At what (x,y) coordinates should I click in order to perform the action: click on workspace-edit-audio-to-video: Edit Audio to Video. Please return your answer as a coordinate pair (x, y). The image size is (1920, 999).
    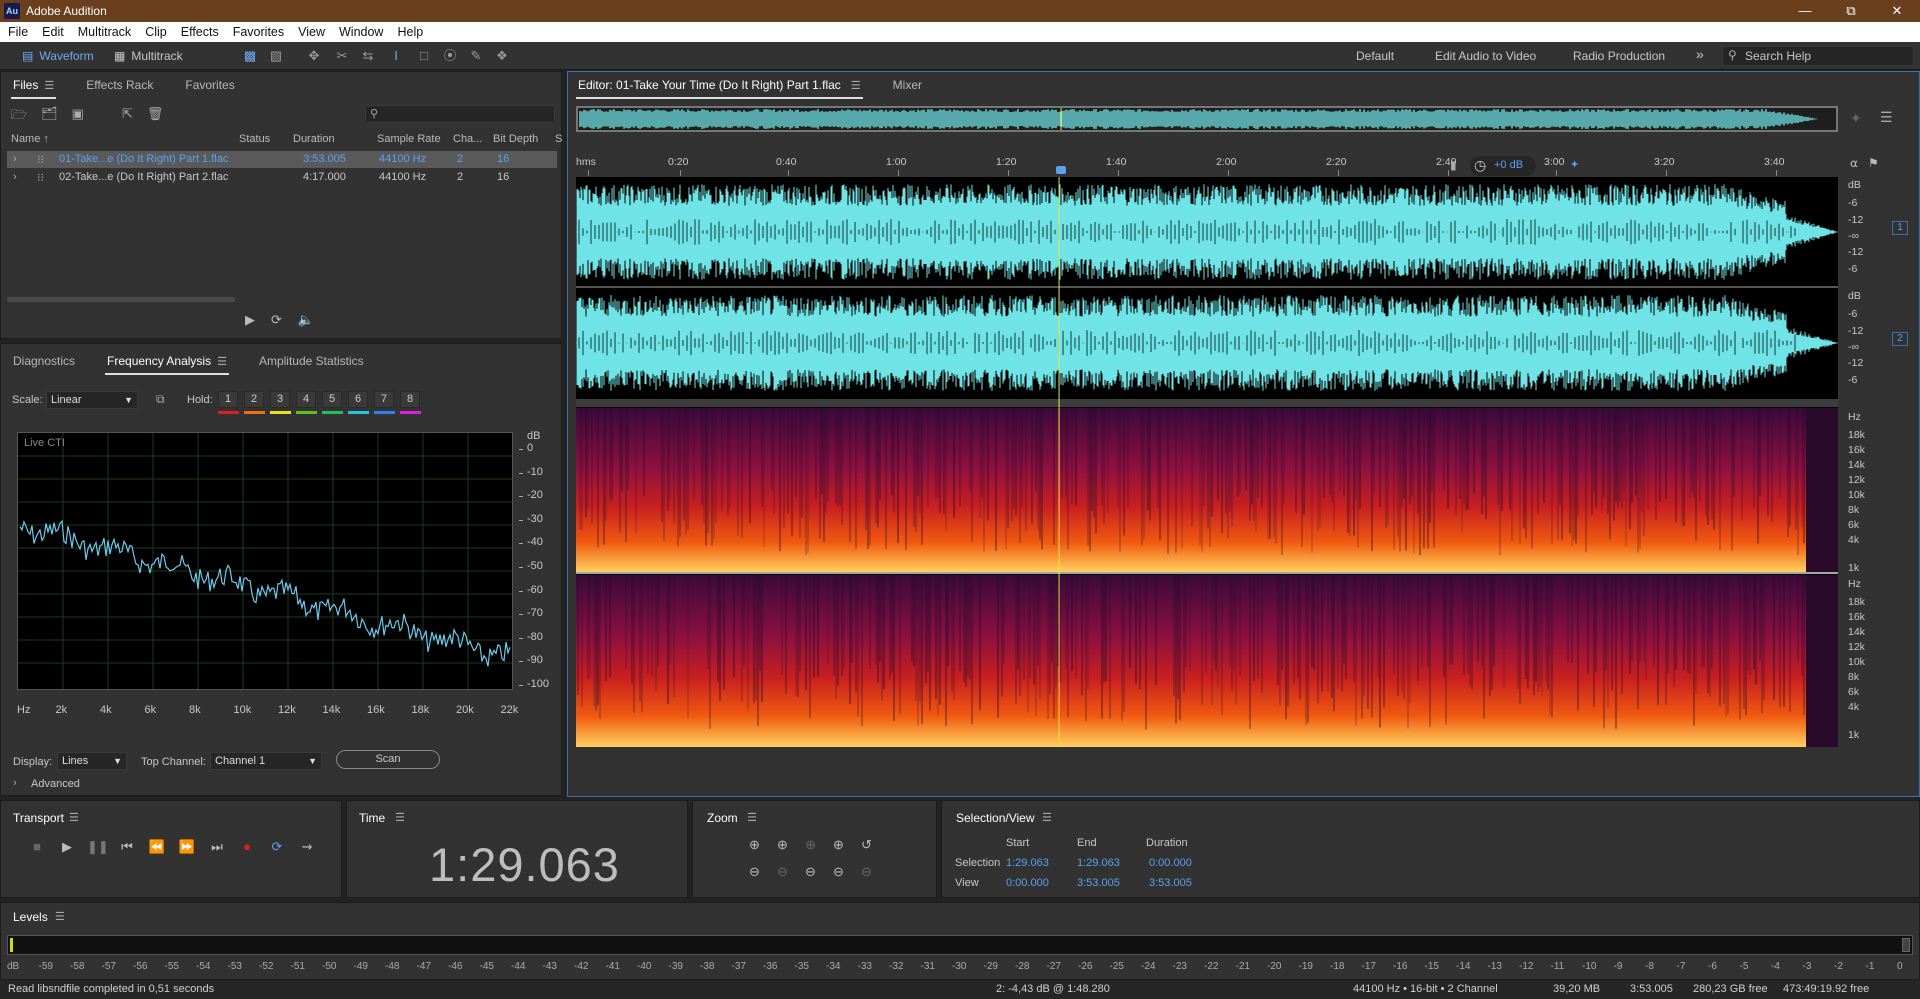
    Looking at the image, I should click on (1485, 56).